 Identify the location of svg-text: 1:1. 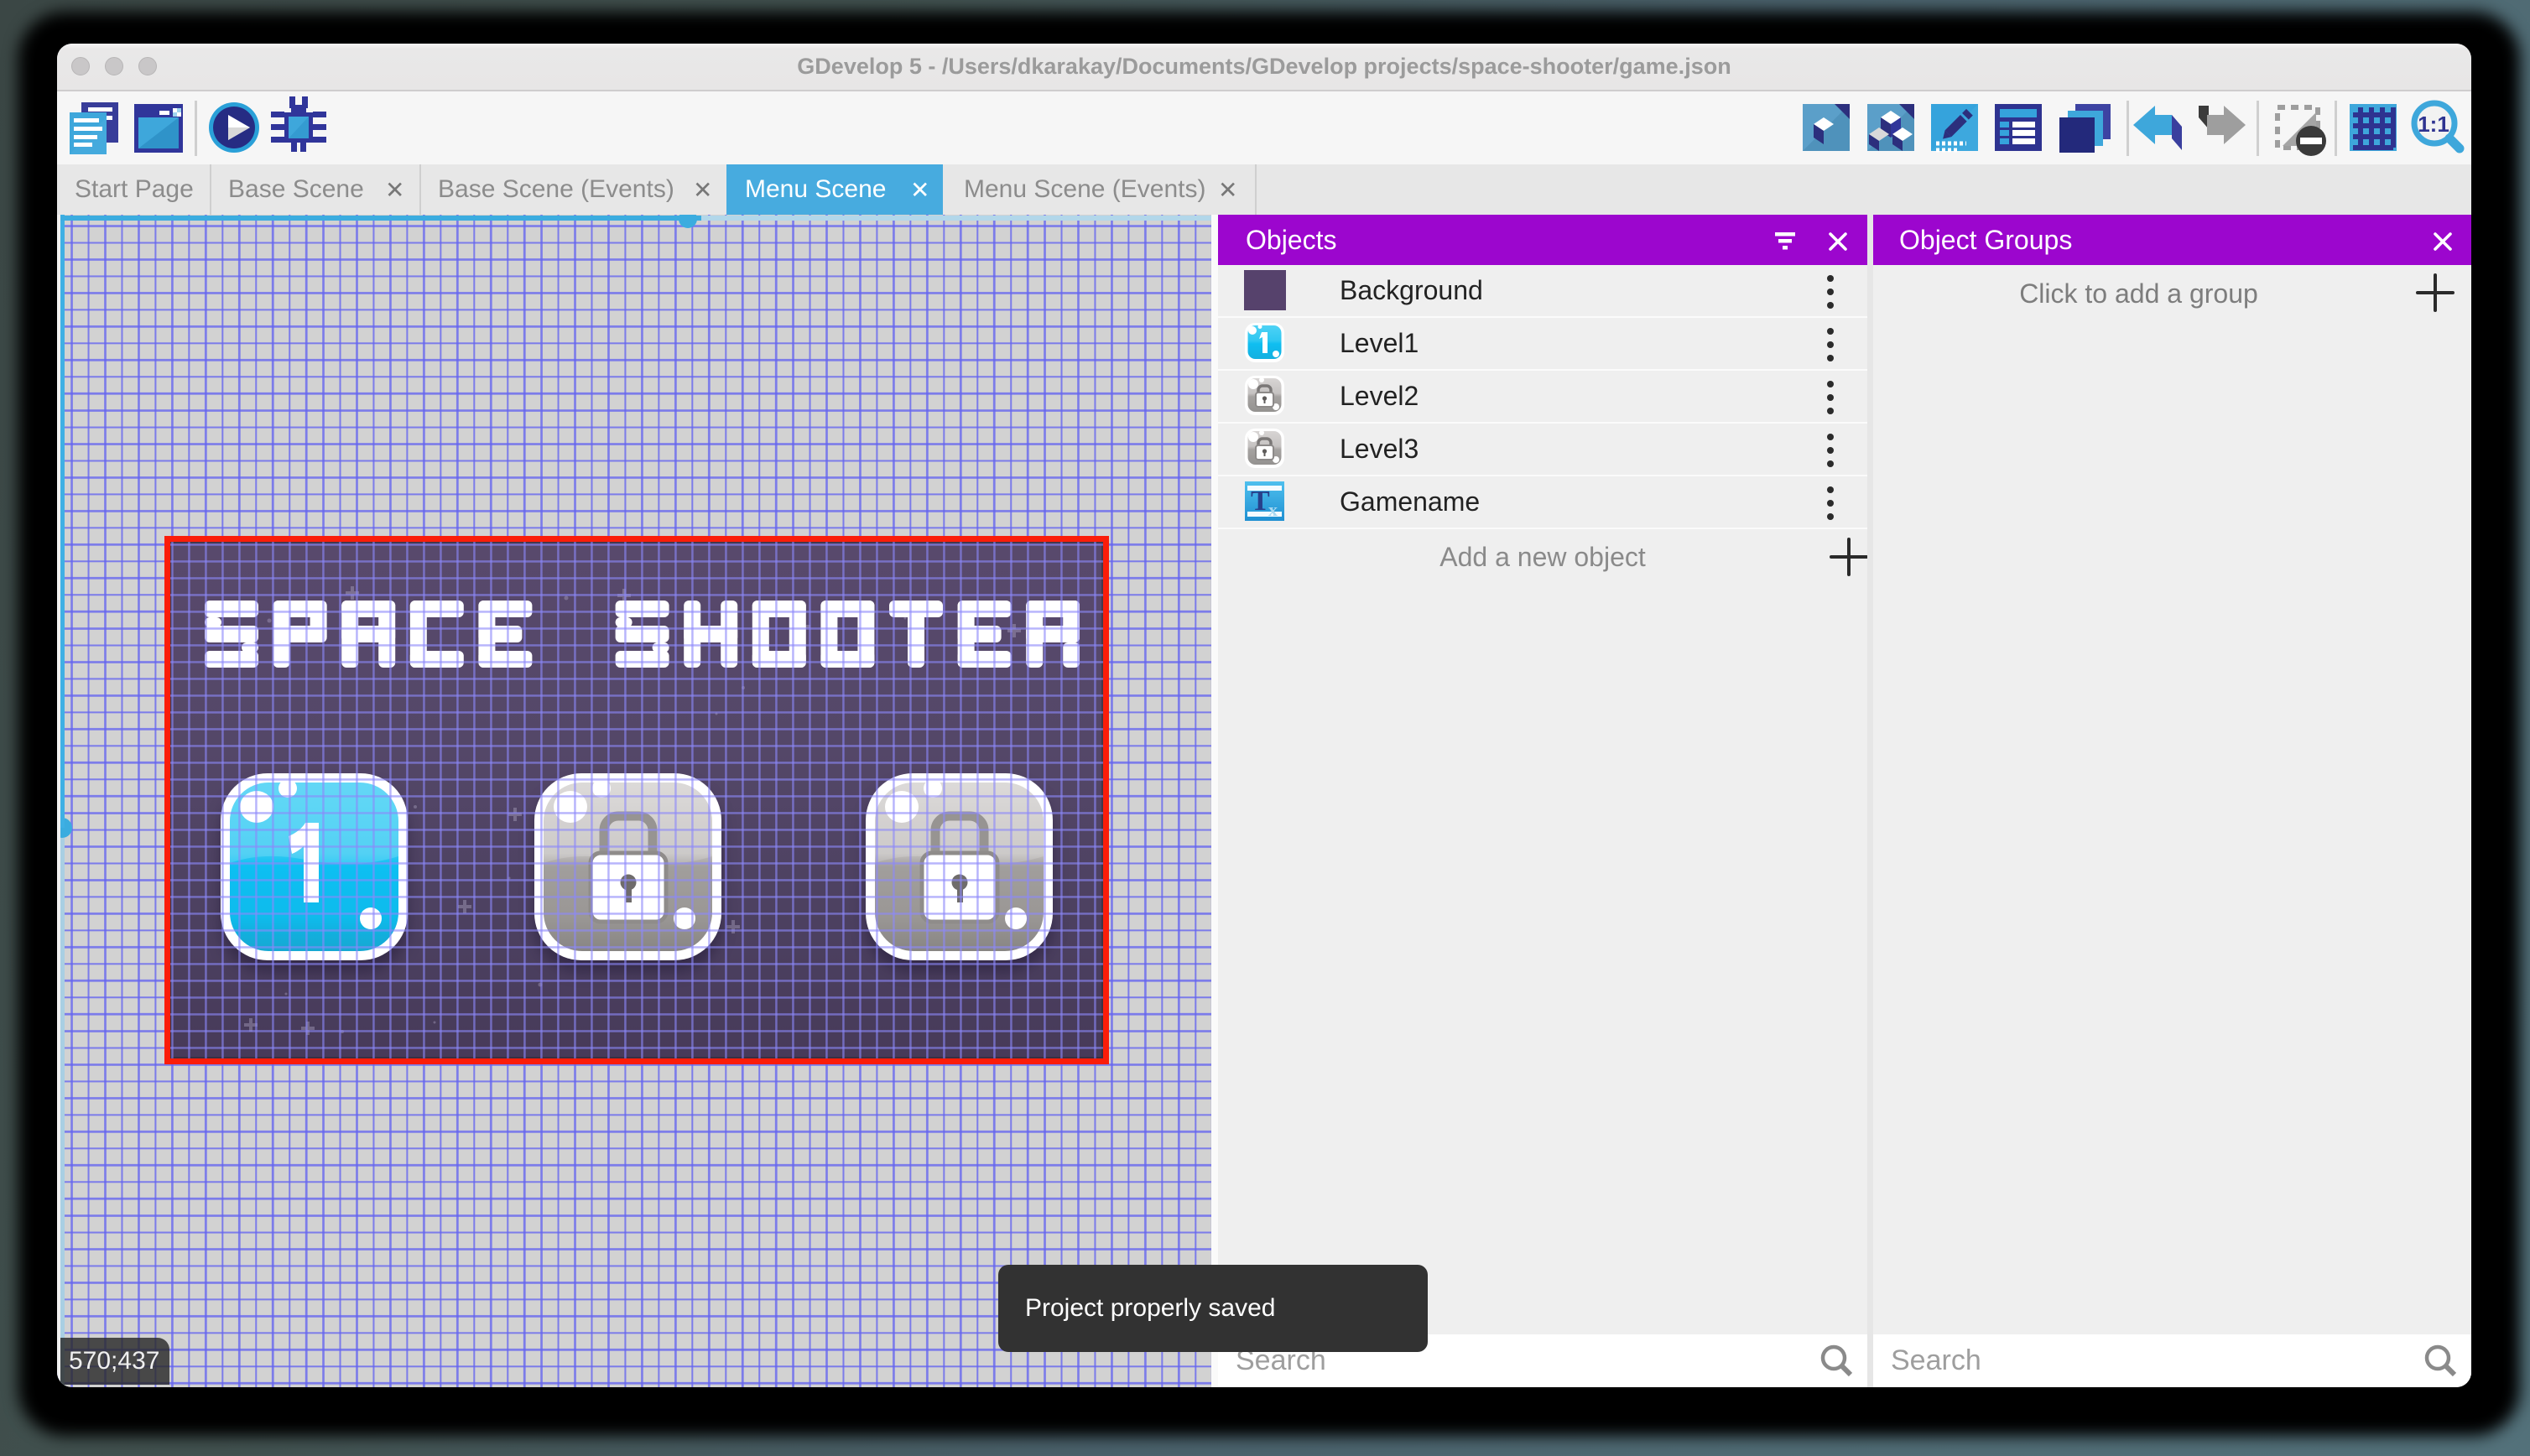
(2433, 124).